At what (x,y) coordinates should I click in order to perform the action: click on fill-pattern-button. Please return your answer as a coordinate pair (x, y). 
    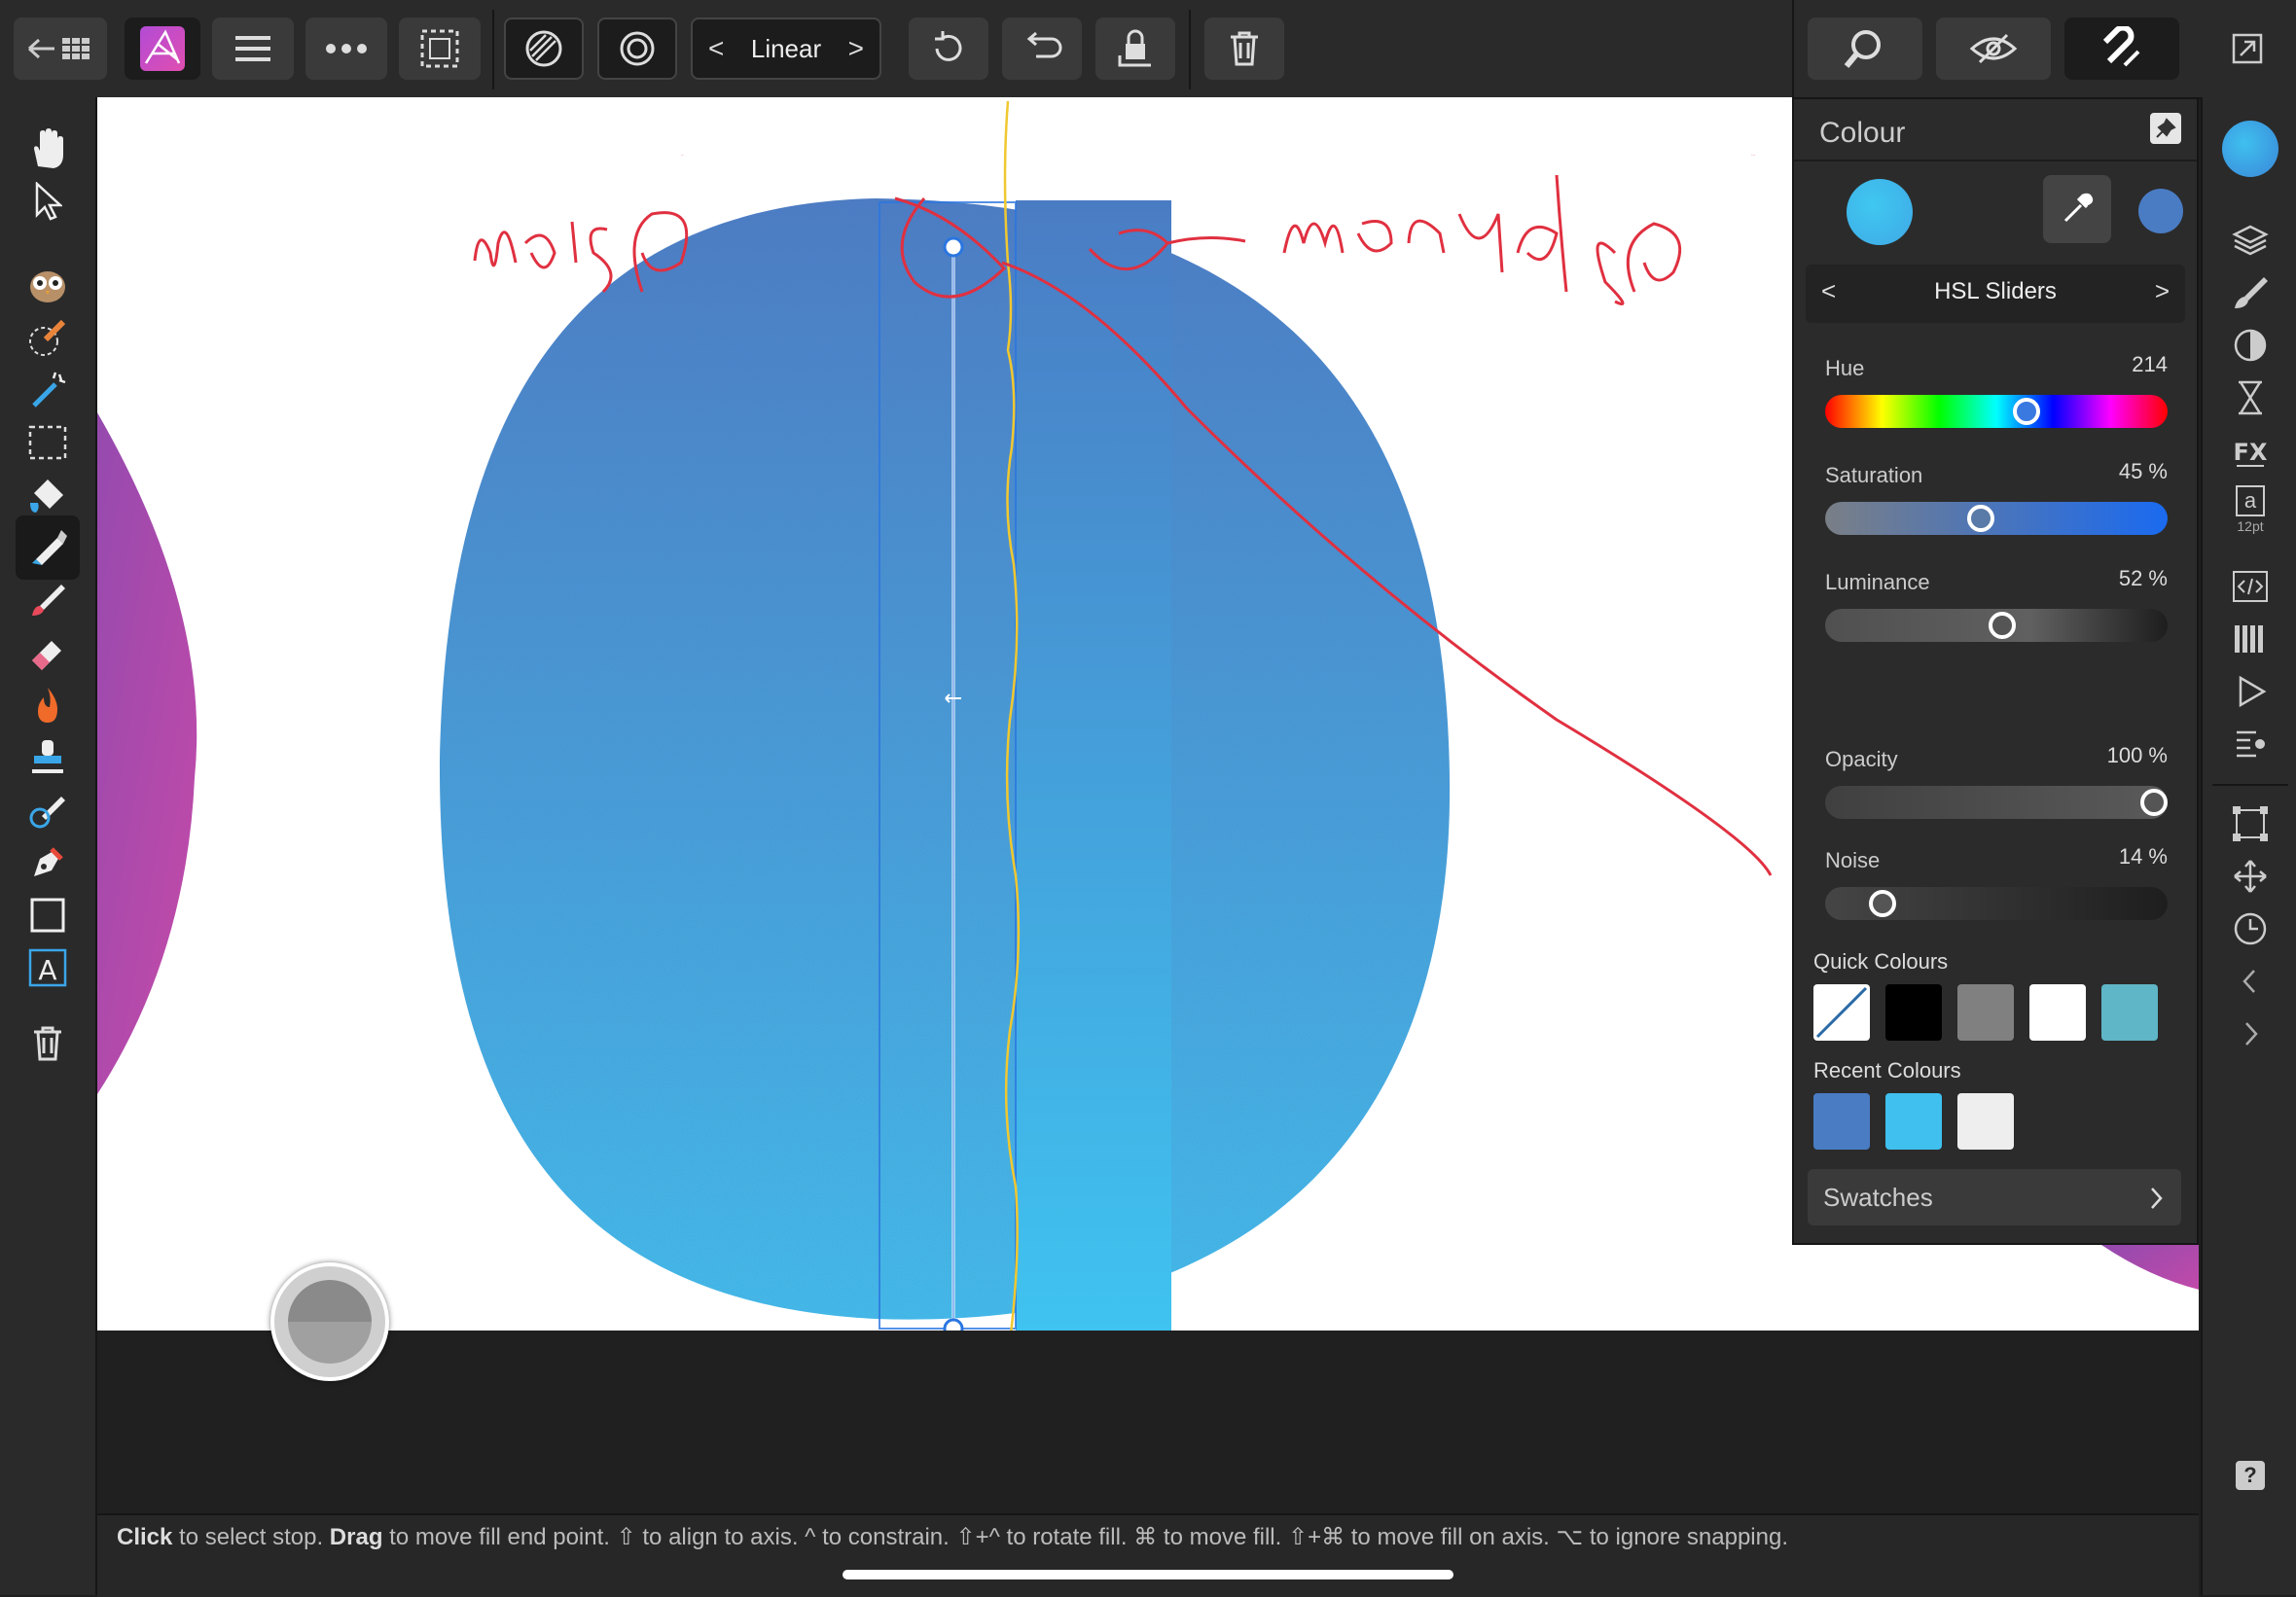
    Looking at the image, I should click on (544, 49).